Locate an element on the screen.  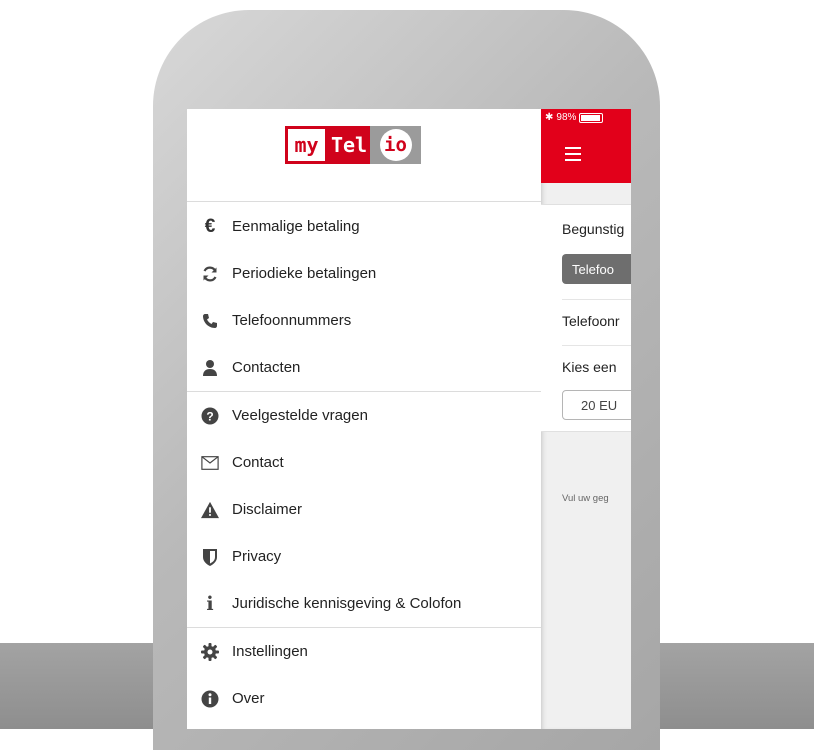
refresh-icon is located at coordinates (210, 274).